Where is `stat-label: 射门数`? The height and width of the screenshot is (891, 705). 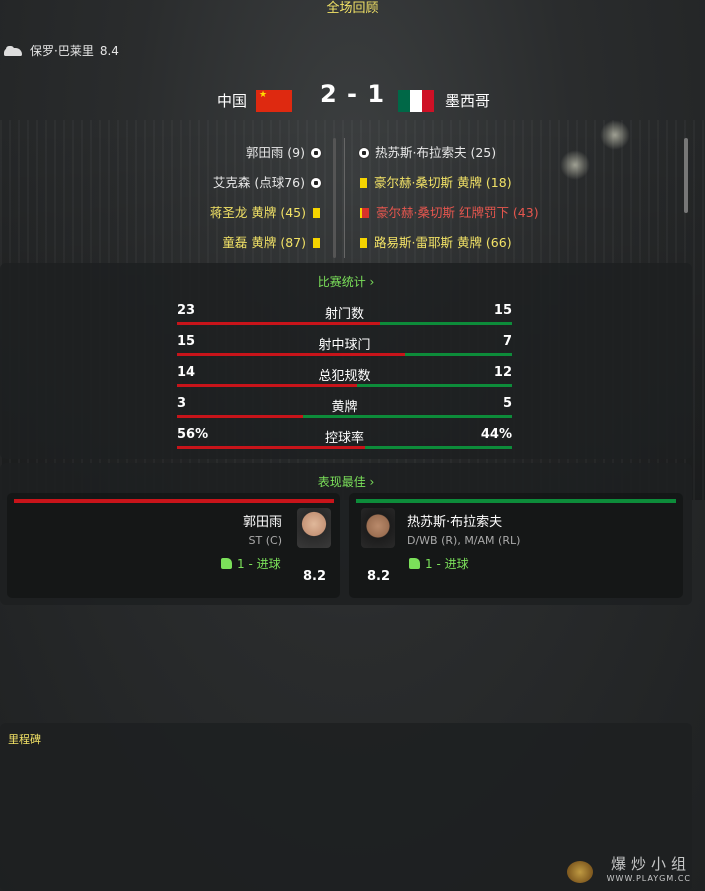 stat-label: 射门数 is located at coordinates (344, 314).